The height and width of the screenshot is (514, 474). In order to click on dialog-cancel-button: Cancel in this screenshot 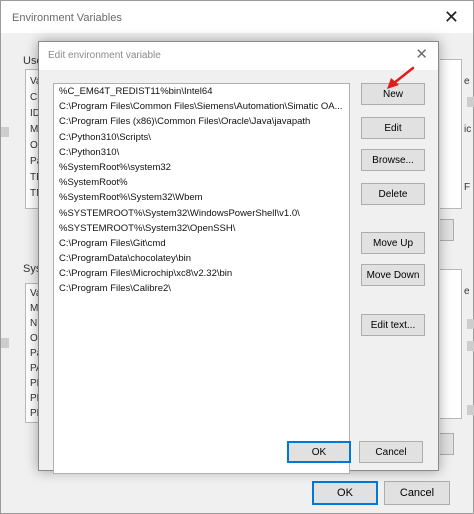, I will do `click(391, 452)`.